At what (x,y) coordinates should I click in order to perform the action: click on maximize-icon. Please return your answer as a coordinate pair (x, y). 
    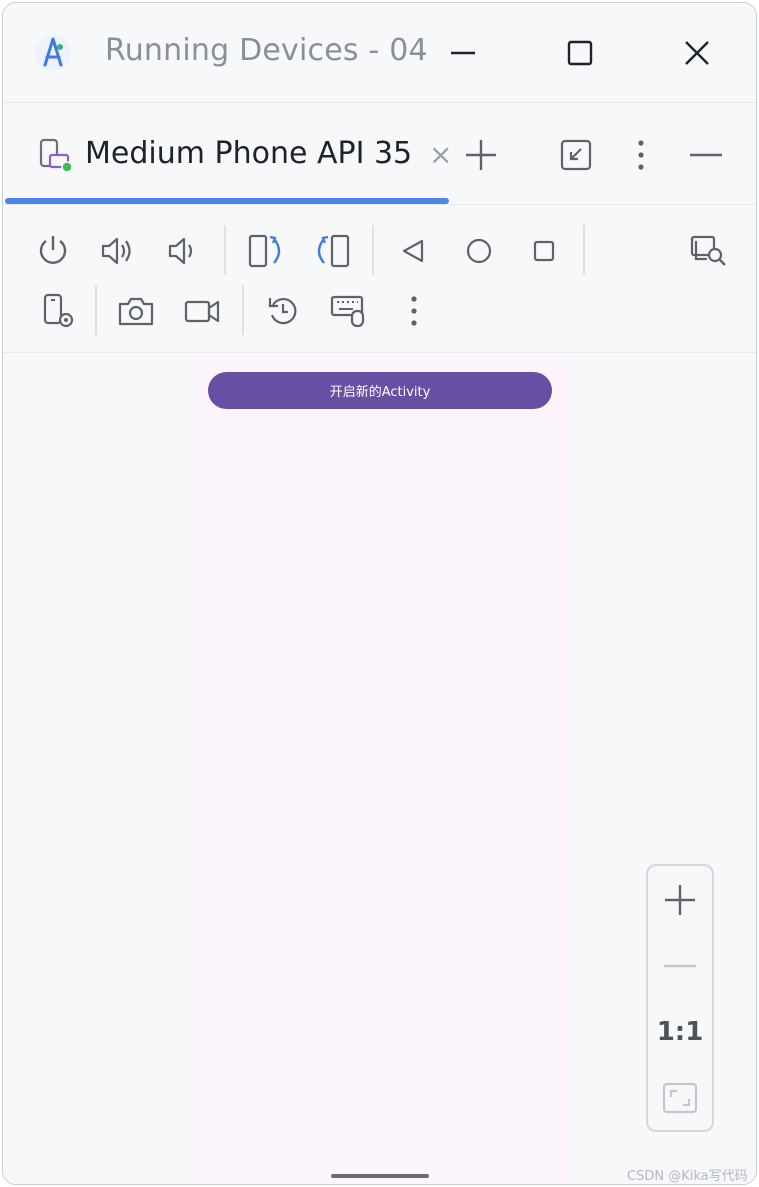
    Looking at the image, I should click on (580, 53).